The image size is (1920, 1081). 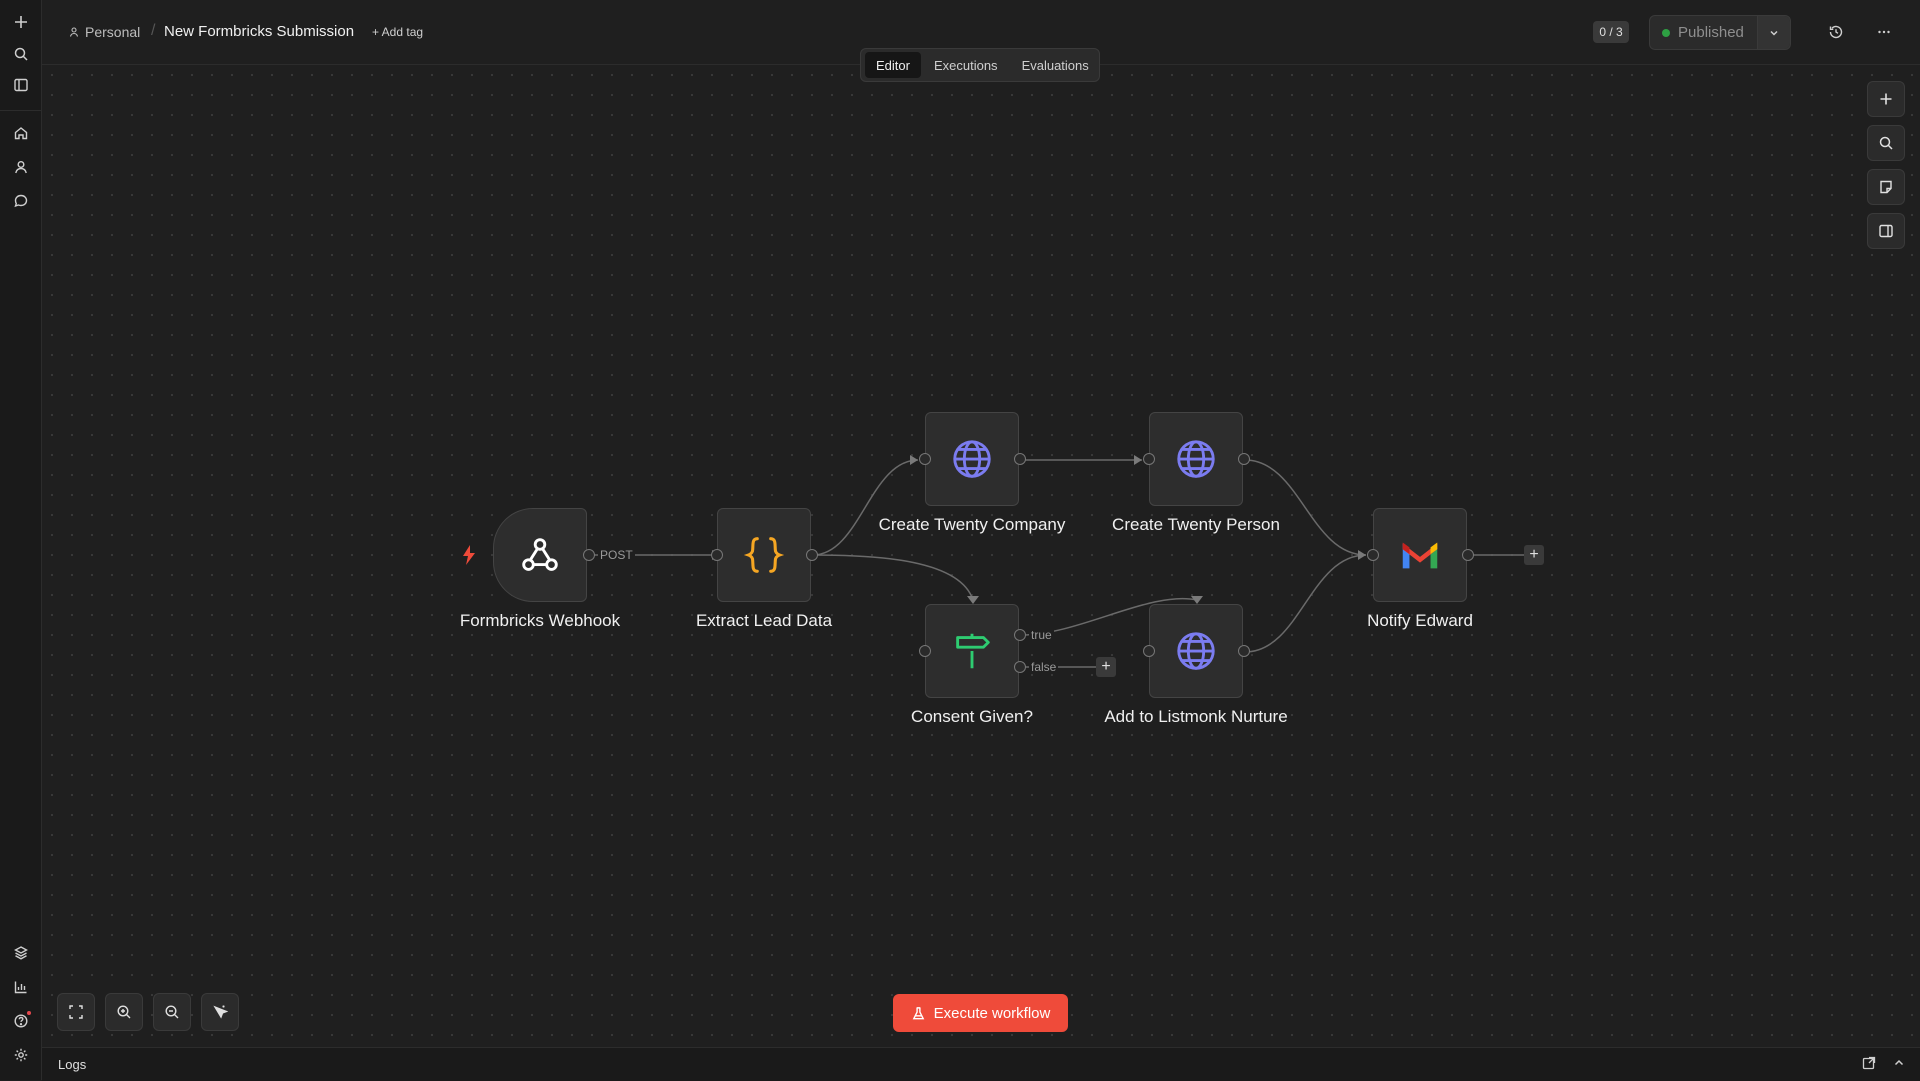 What do you see at coordinates (1196, 716) in the screenshot?
I see `node-label: Add to Listmonk Nurture` at bounding box center [1196, 716].